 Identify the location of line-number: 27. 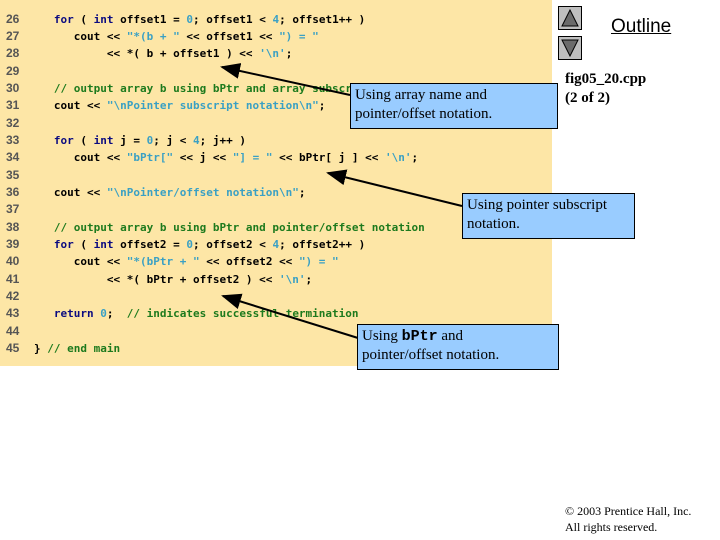
(13, 36).